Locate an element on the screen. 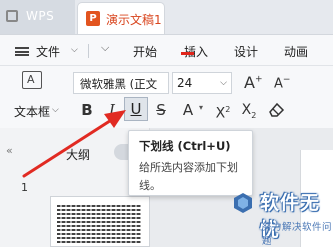 This screenshot has width=333, height=247. wps-home-tab: WPS is located at coordinates (37, 17).